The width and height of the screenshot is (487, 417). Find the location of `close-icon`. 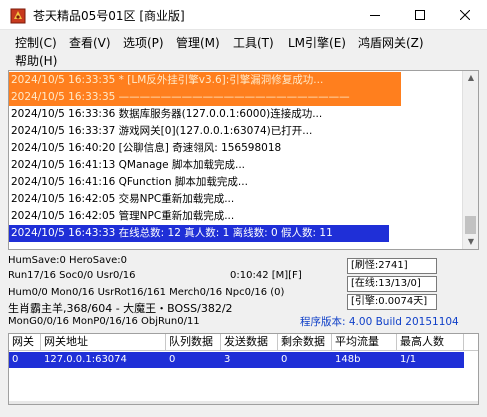

close-icon is located at coordinates (464, 15).